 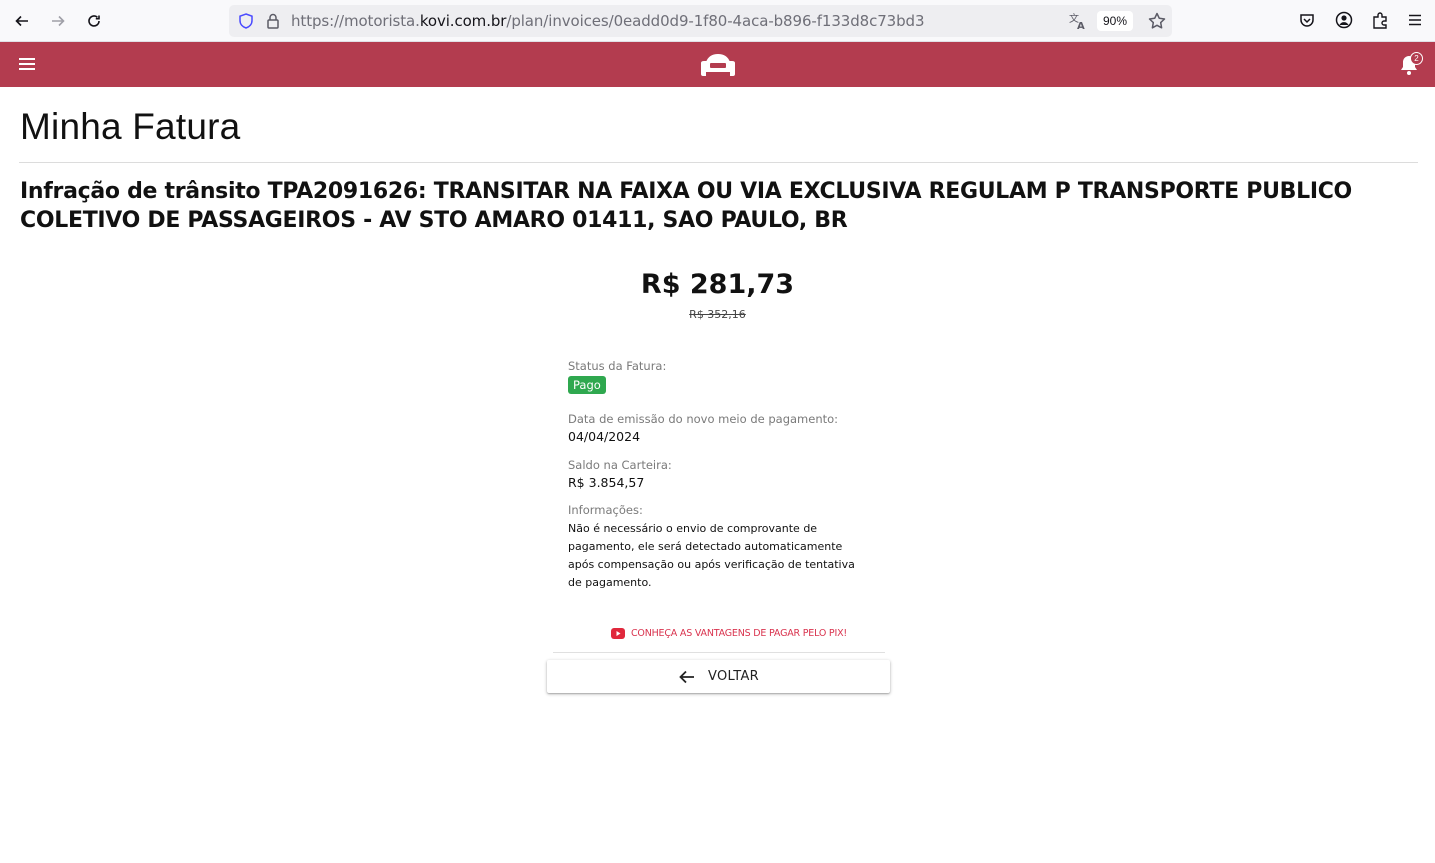 I want to click on wallet-value: R$ 3.854,57, so click(x=606, y=482).